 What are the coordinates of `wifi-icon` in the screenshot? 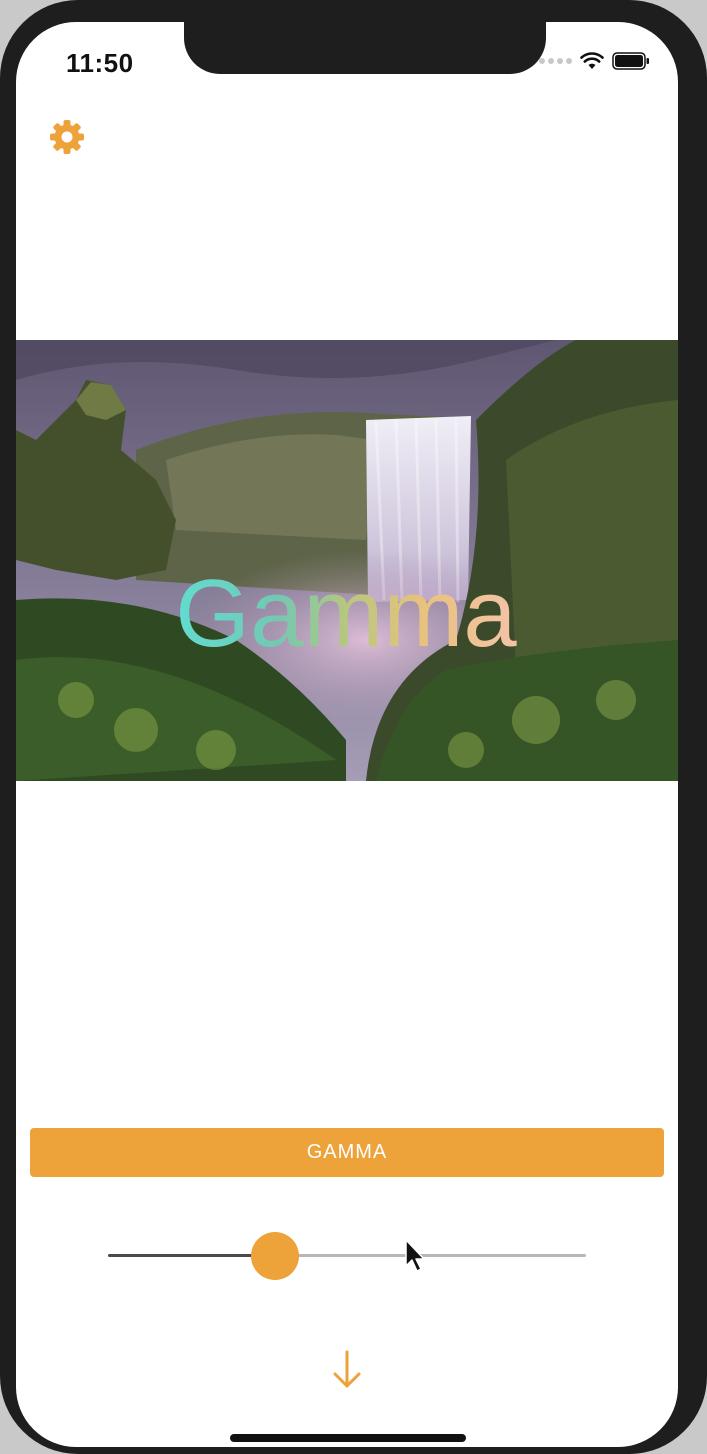 It's located at (592, 60).